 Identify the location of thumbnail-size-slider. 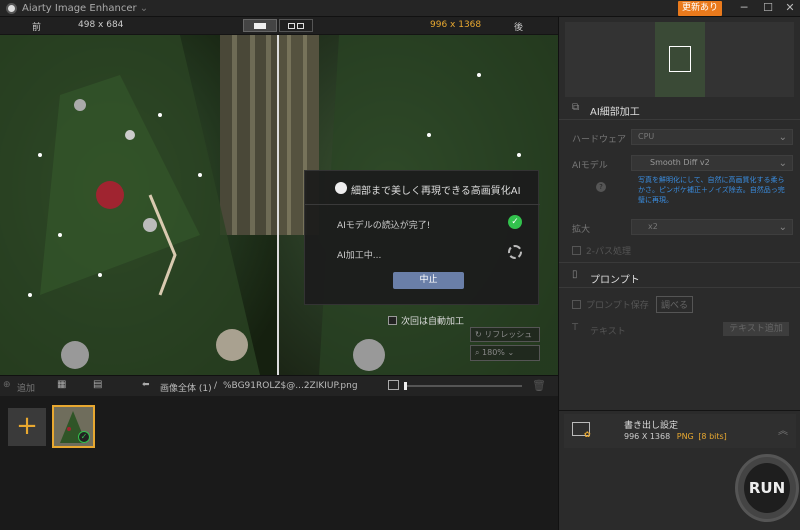
(463, 386).